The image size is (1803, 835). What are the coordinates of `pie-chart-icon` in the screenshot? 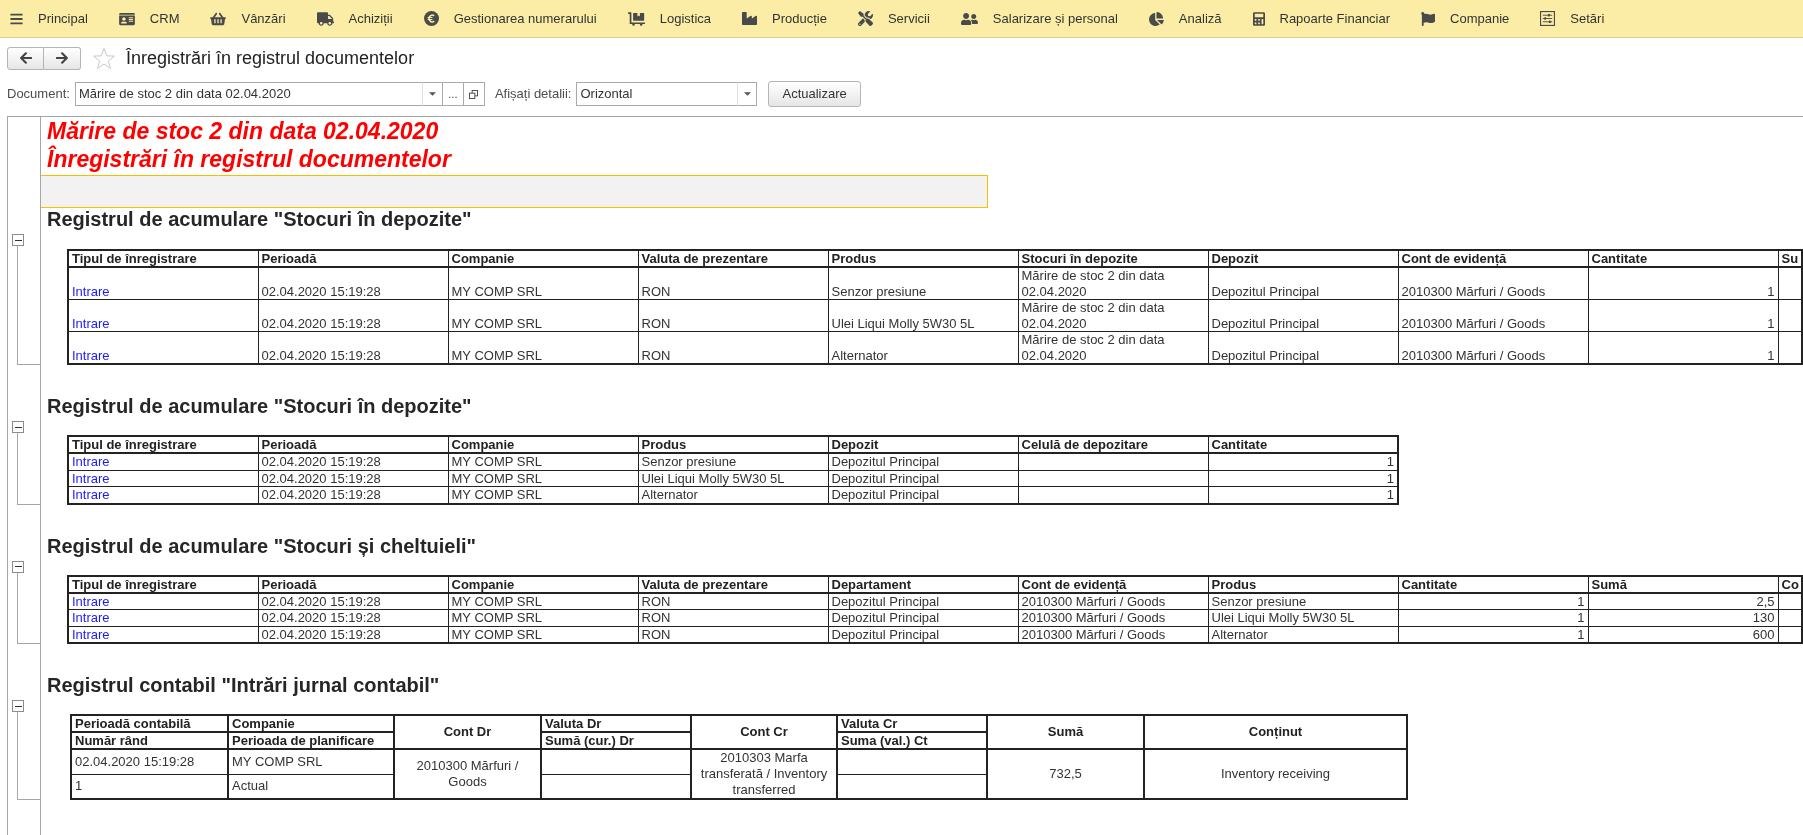 It's located at (1156, 18).